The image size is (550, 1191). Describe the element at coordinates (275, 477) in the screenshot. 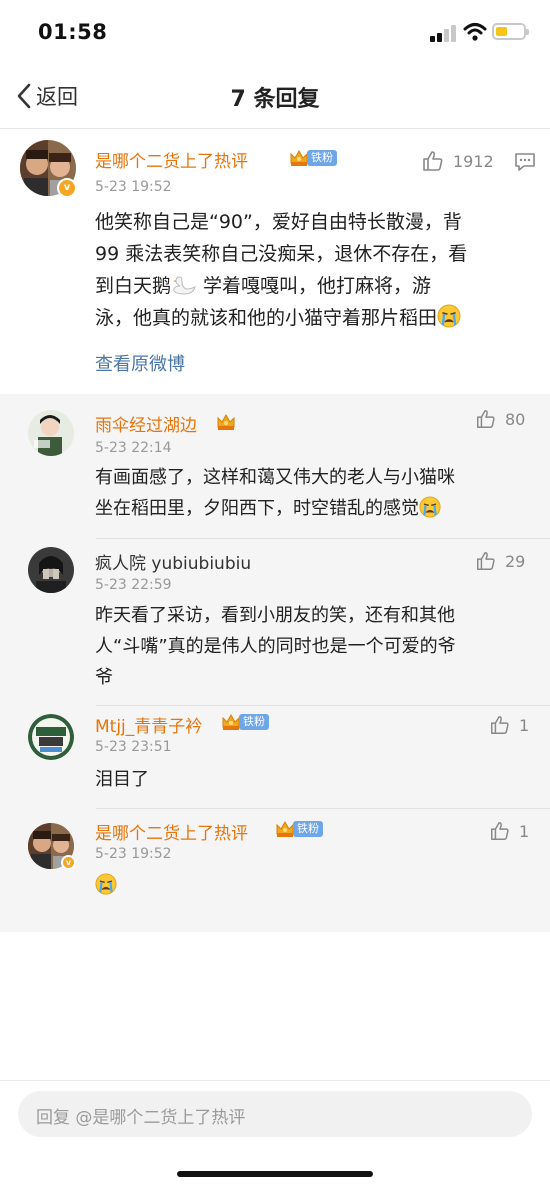

I see `reply-text-line: 有画面感了，这样和蔼又伟大的老人与小猫咪` at that location.